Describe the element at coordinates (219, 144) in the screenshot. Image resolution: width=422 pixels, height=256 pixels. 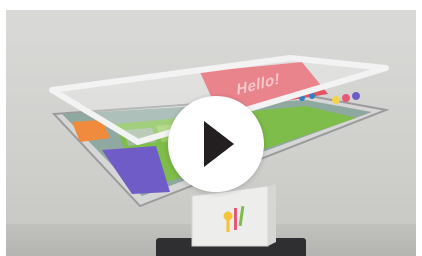
I see `play-icon` at that location.